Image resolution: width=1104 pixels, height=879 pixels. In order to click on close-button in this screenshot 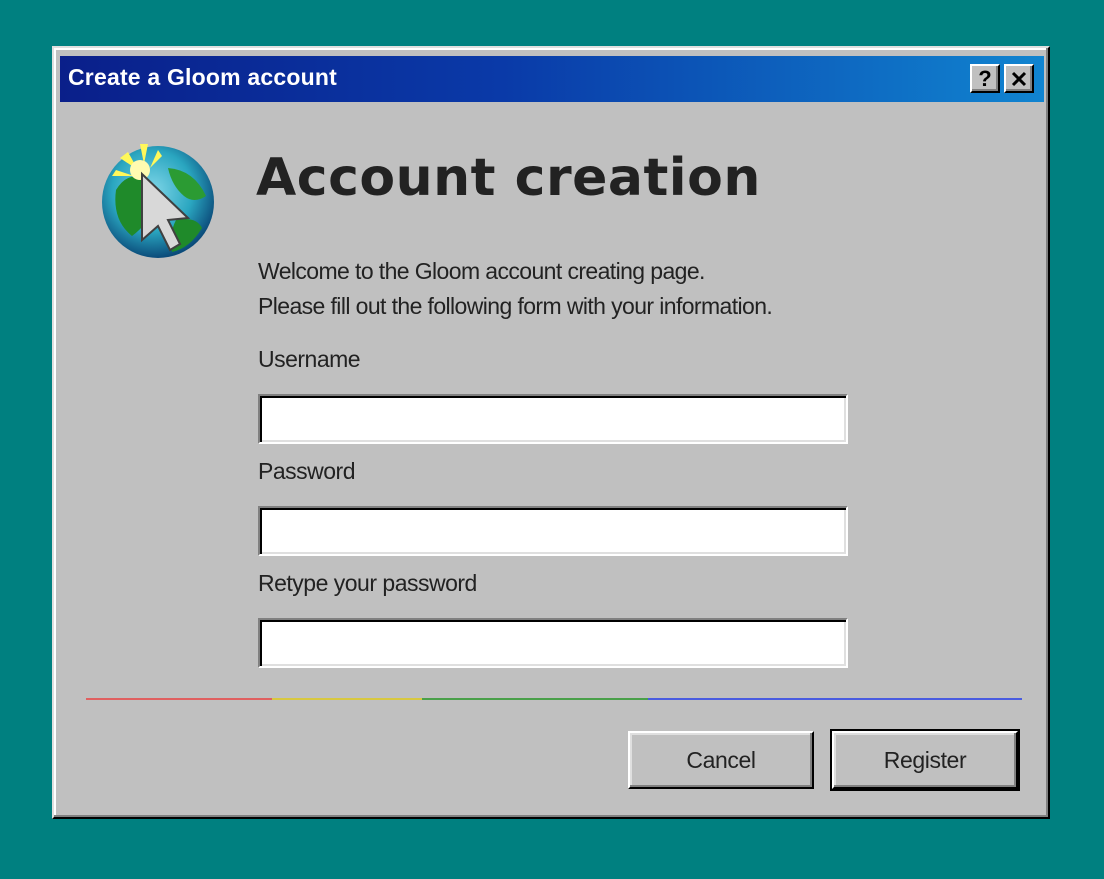, I will do `click(1019, 78)`.